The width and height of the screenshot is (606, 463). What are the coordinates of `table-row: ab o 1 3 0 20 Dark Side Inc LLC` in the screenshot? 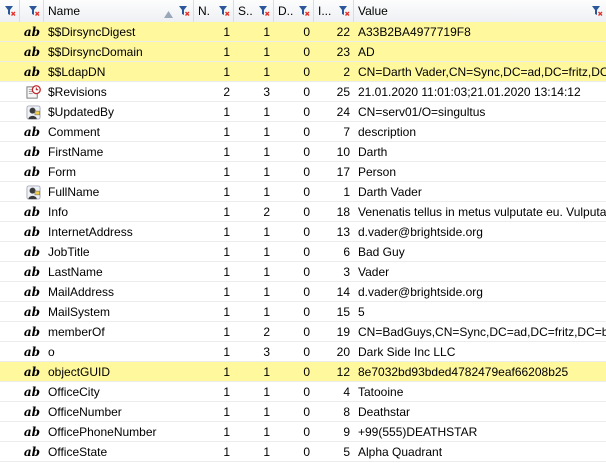 It's located at (303, 352).